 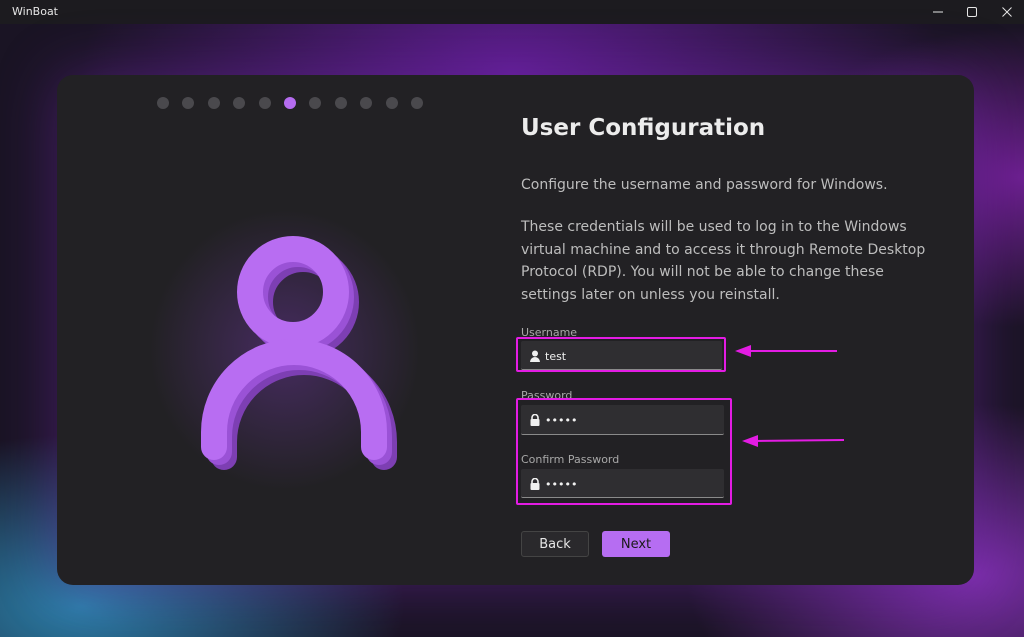 What do you see at coordinates (624, 451) in the screenshot?
I see `annotation-highlight-passwords` at bounding box center [624, 451].